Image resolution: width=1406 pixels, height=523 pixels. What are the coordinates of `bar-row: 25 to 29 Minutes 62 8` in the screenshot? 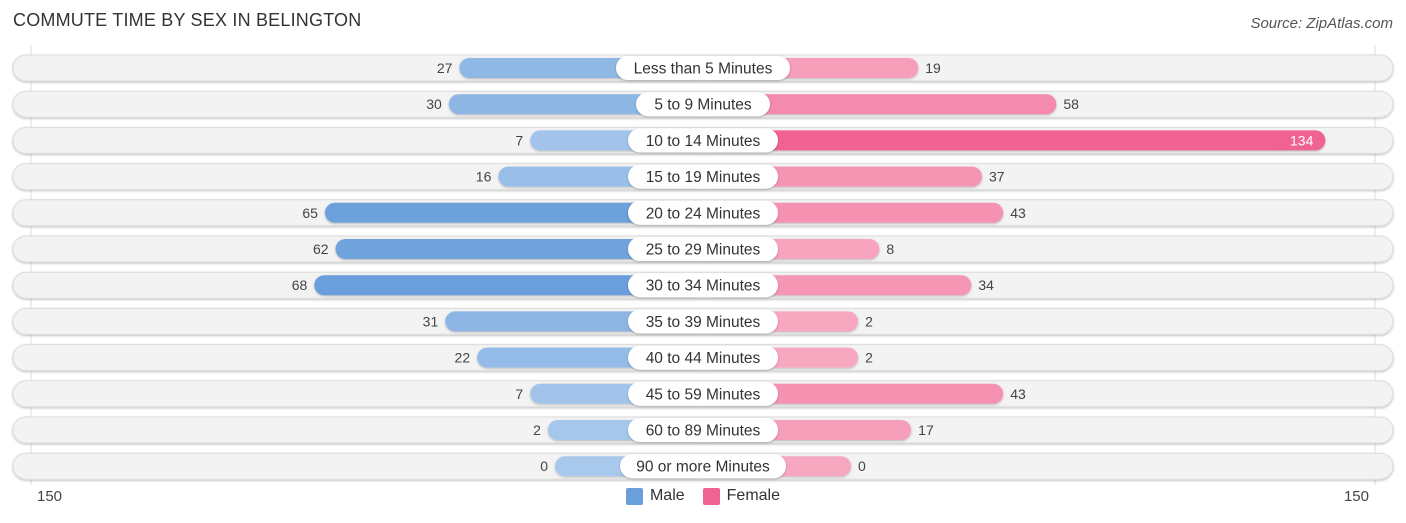 It's located at (703, 249).